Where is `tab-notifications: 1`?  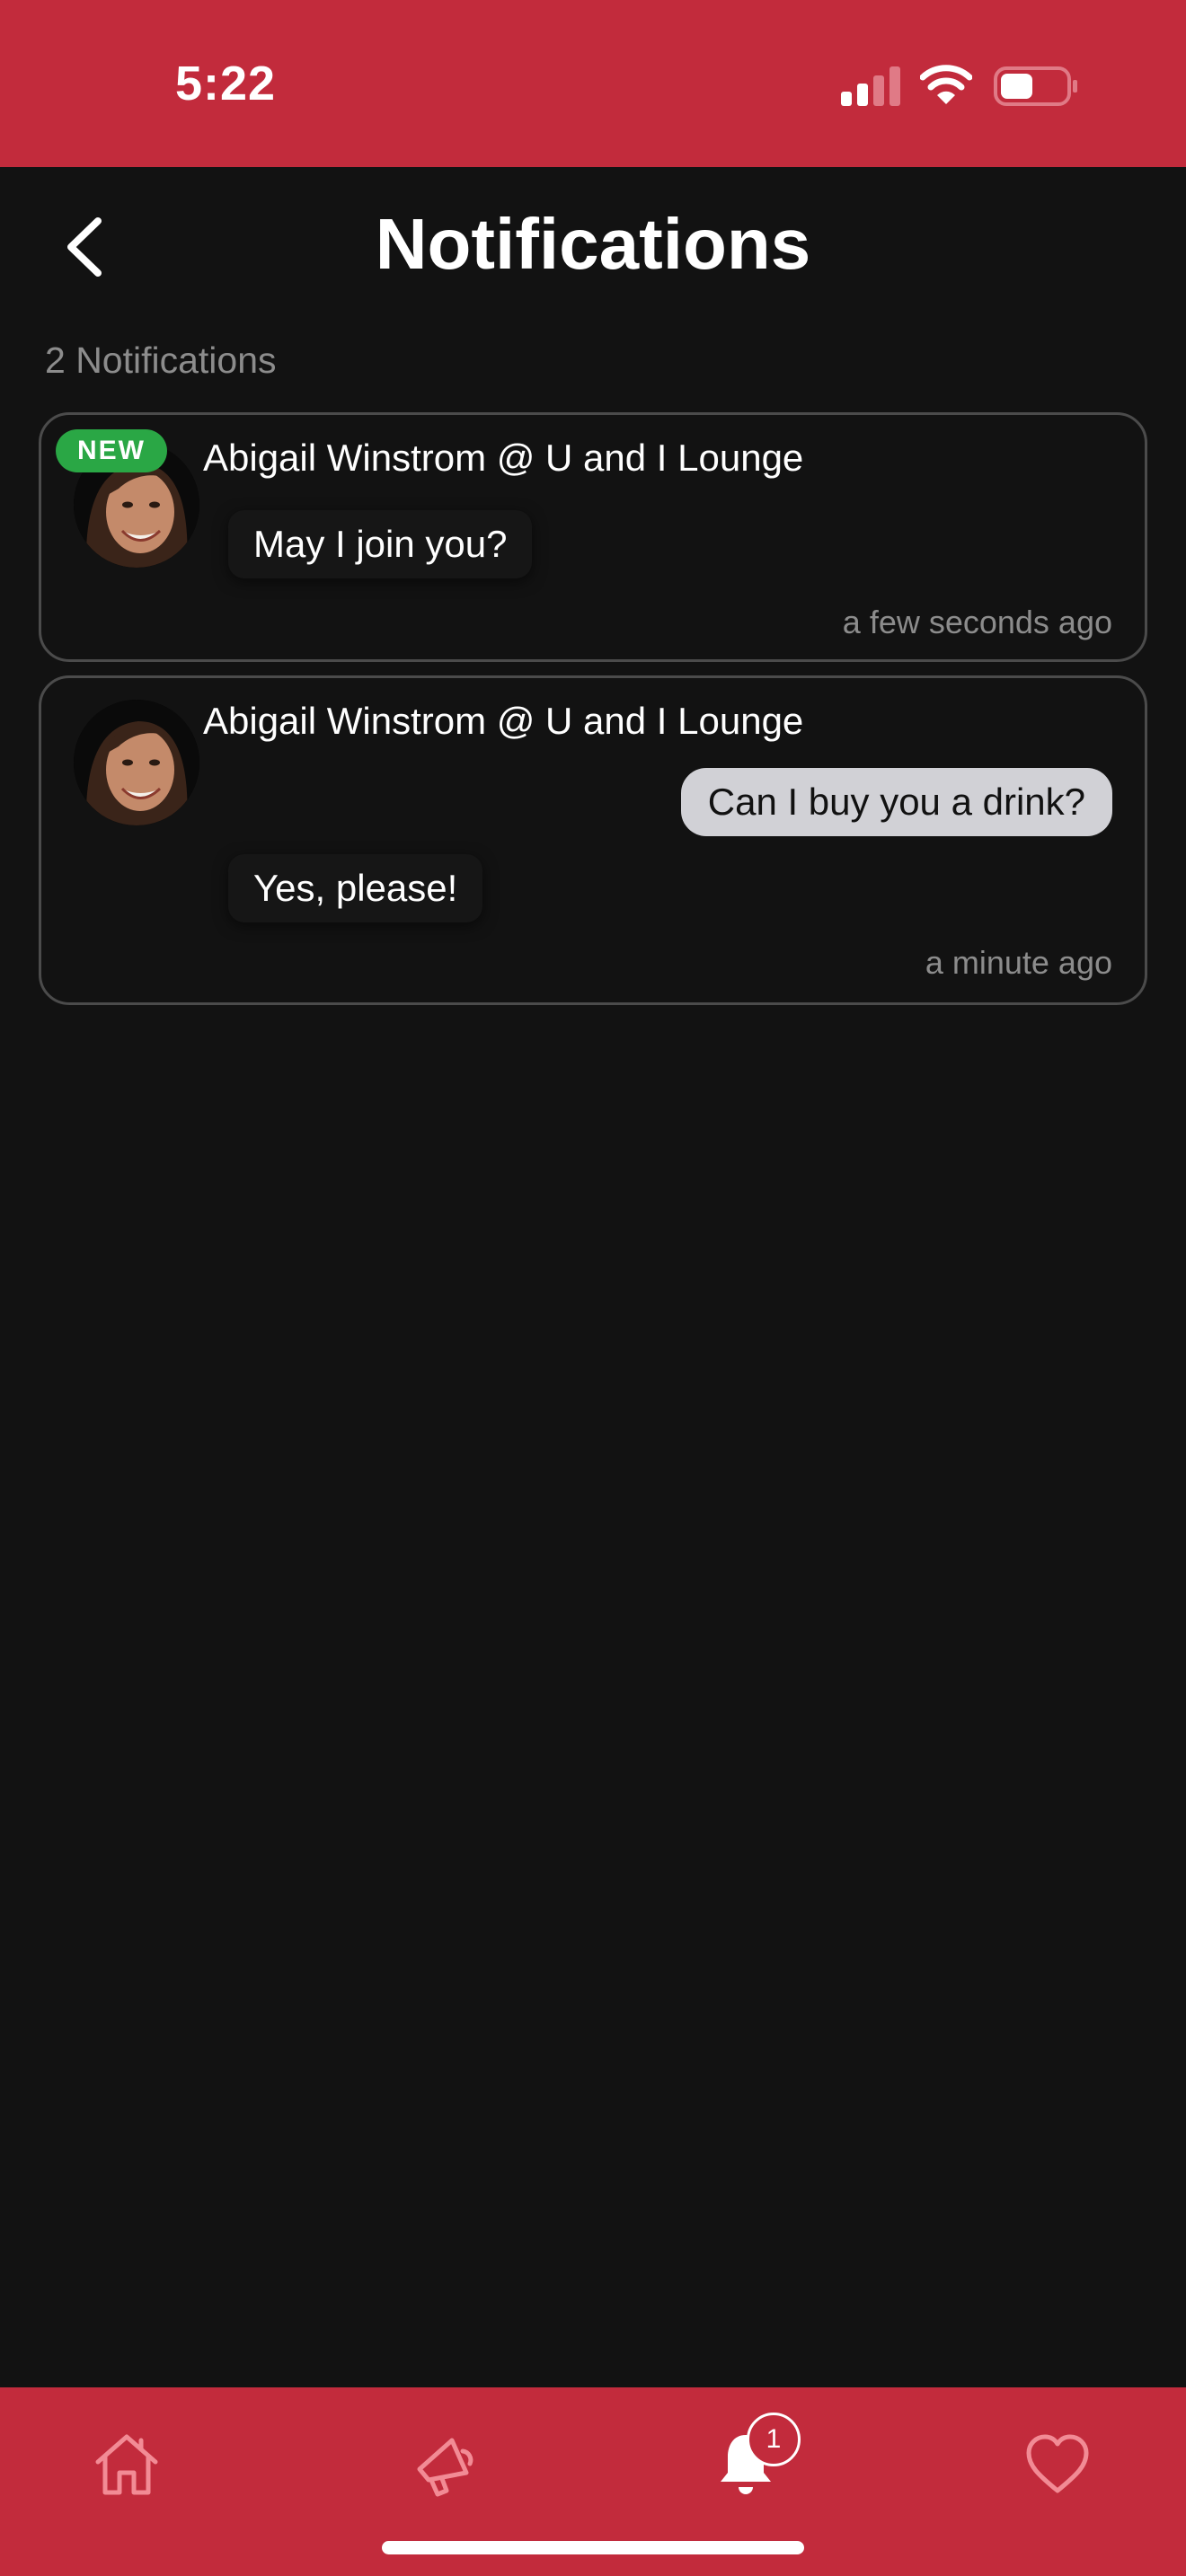 tab-notifications: 1 is located at coordinates (748, 2463).